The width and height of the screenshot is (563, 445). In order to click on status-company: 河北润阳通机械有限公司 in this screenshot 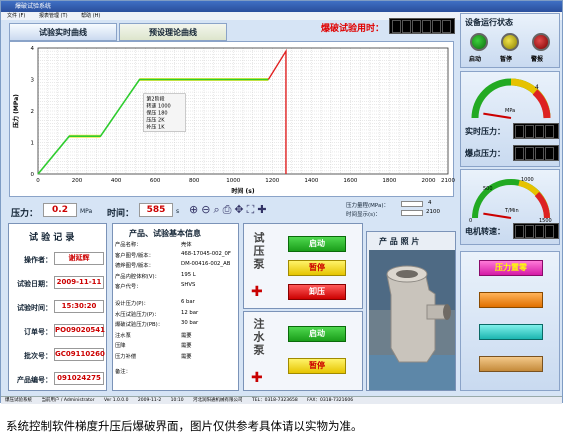, I will do `click(218, 400)`.